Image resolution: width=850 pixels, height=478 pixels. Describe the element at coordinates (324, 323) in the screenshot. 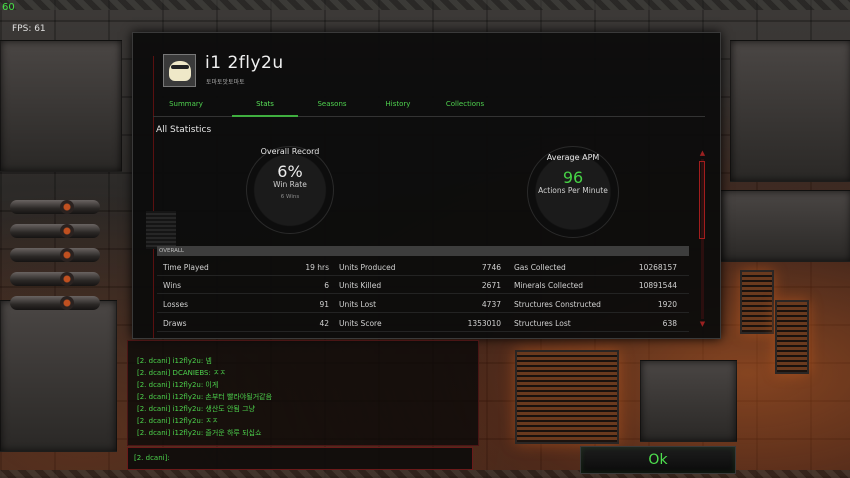

I see `stat-value: 42` at that location.